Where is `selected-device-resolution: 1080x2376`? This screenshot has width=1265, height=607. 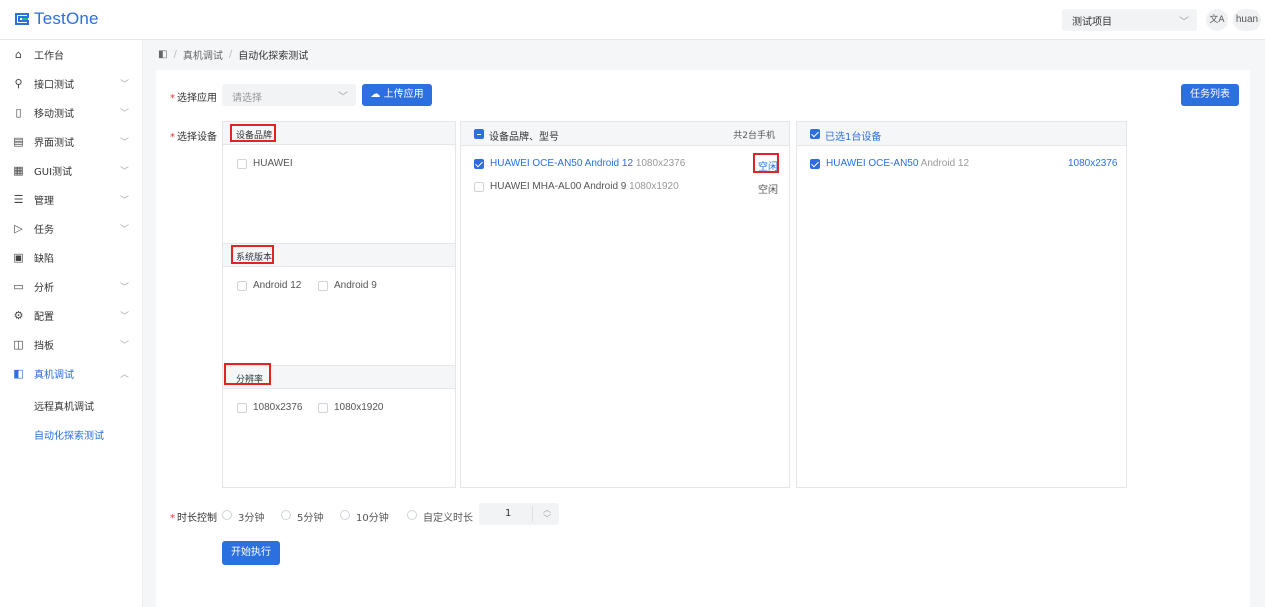
selected-device-resolution: 1080x2376 is located at coordinates (1093, 163).